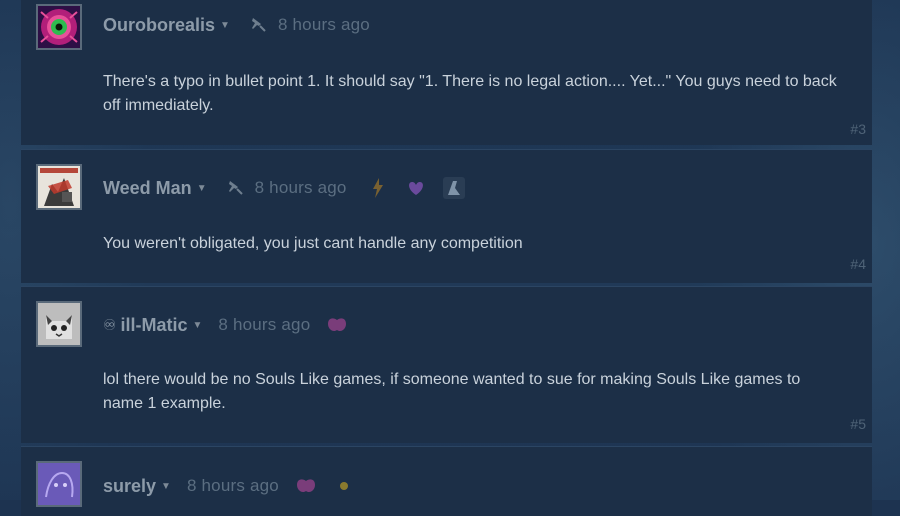 The width and height of the screenshot is (900, 516). What do you see at coordinates (159, 25) in the screenshot?
I see `author-name: Ouroborealis` at bounding box center [159, 25].